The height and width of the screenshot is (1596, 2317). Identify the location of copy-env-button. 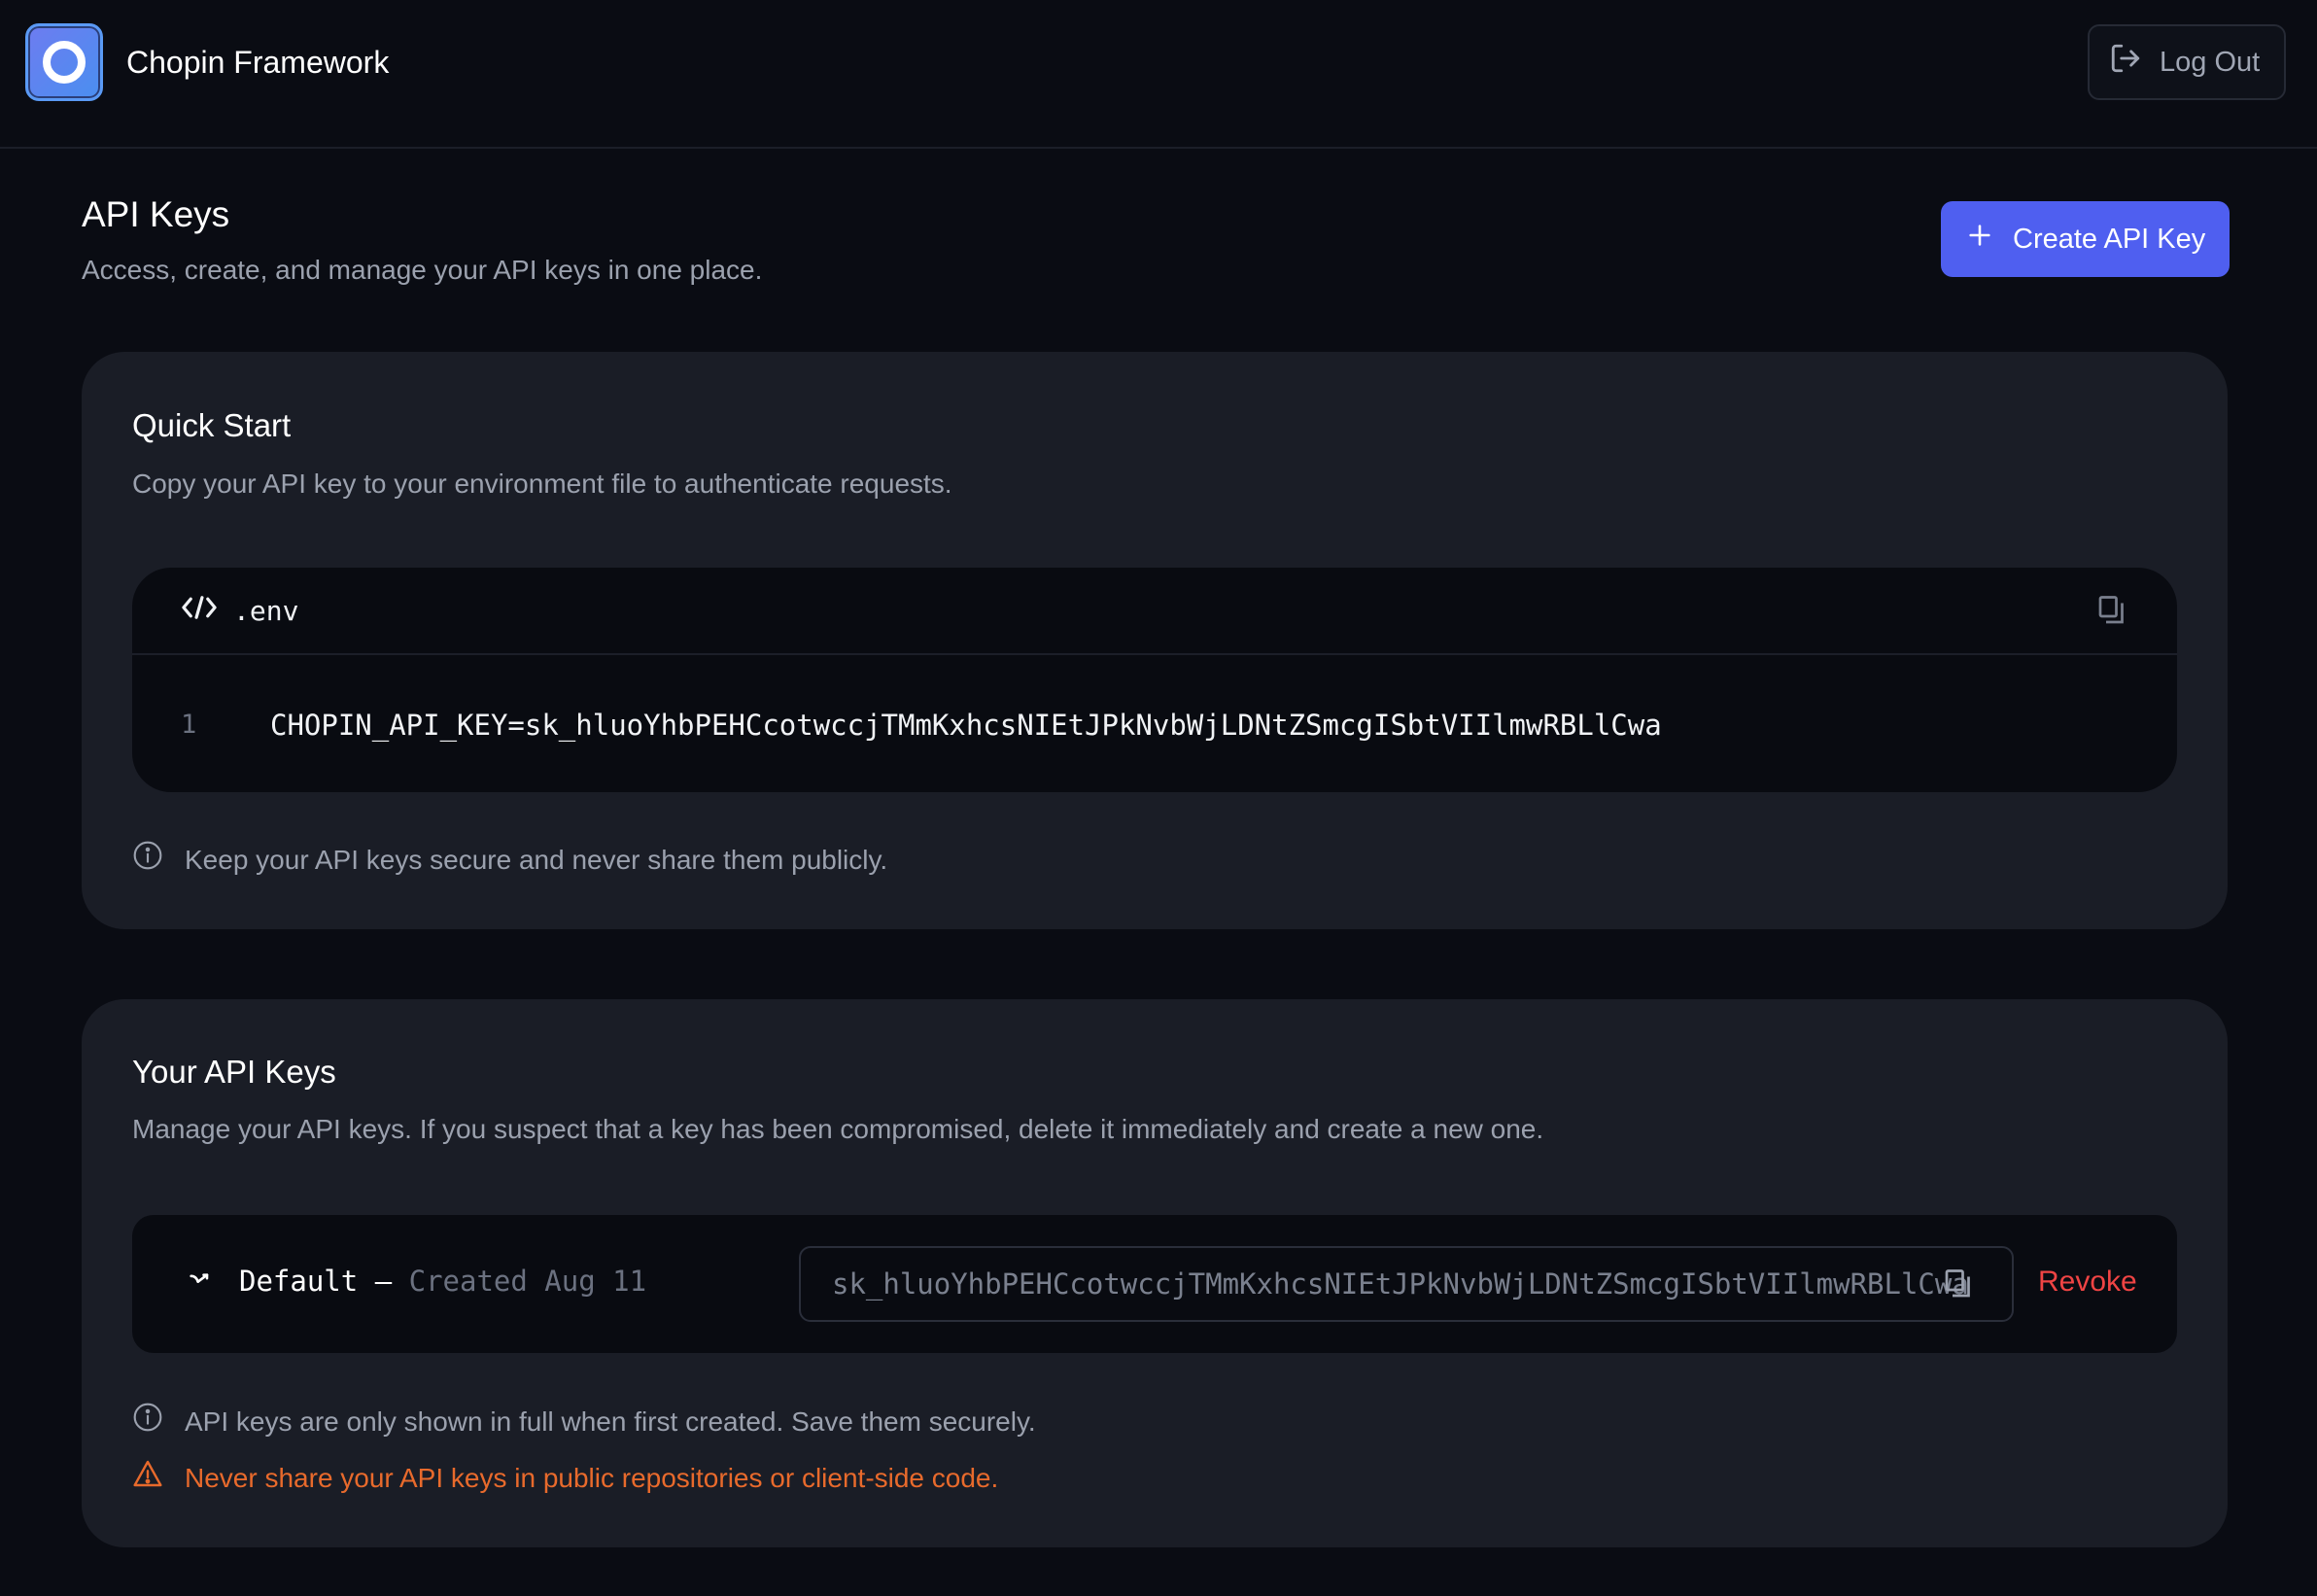
(2112, 613).